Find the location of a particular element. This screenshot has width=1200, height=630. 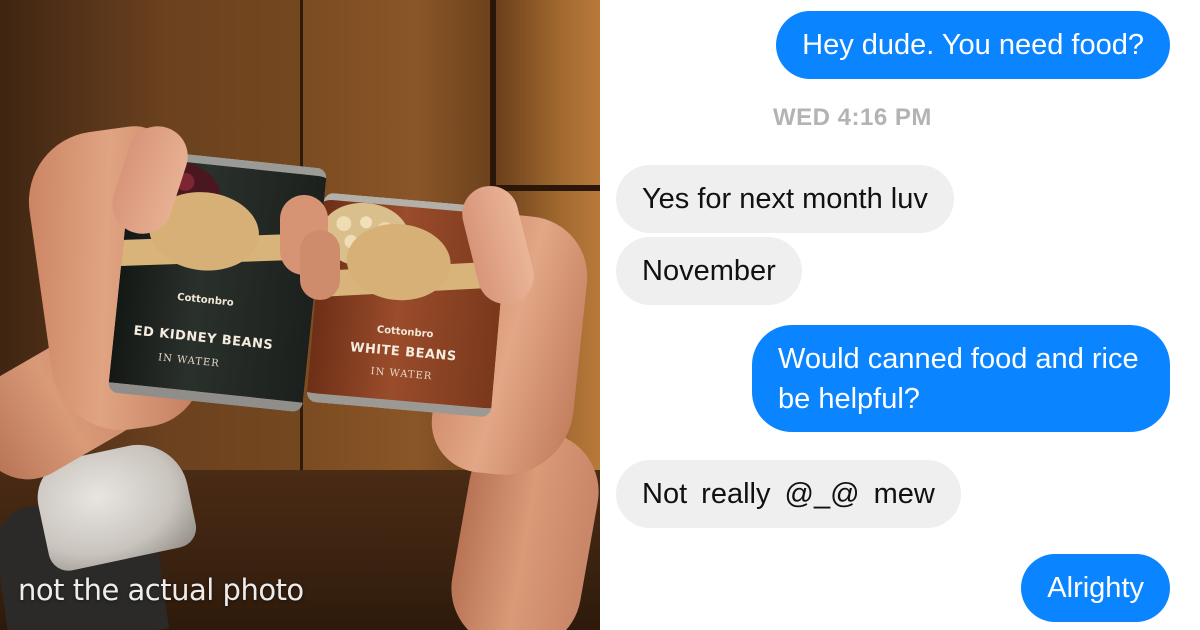

message-timestamp: WED 4:16 PM is located at coordinates (852, 117).